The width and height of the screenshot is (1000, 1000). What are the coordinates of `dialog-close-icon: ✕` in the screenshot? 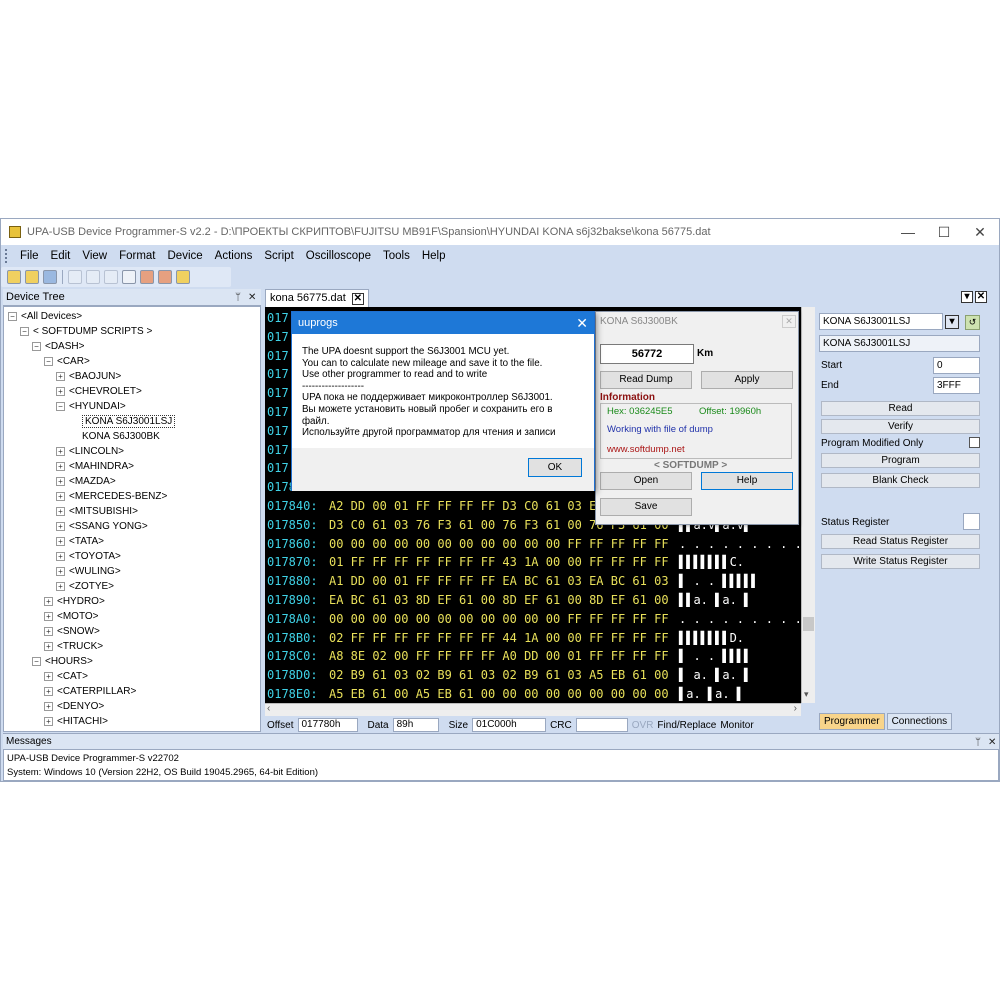 It's located at (582, 323).